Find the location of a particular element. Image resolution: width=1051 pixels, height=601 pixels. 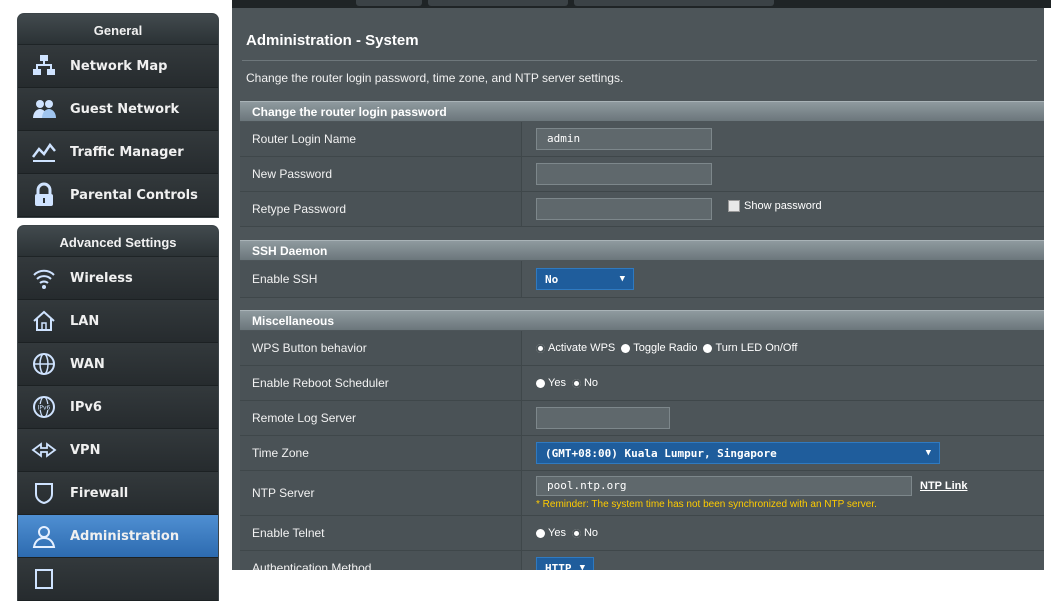

reboot-yes-label: Yes is located at coordinates (557, 383).